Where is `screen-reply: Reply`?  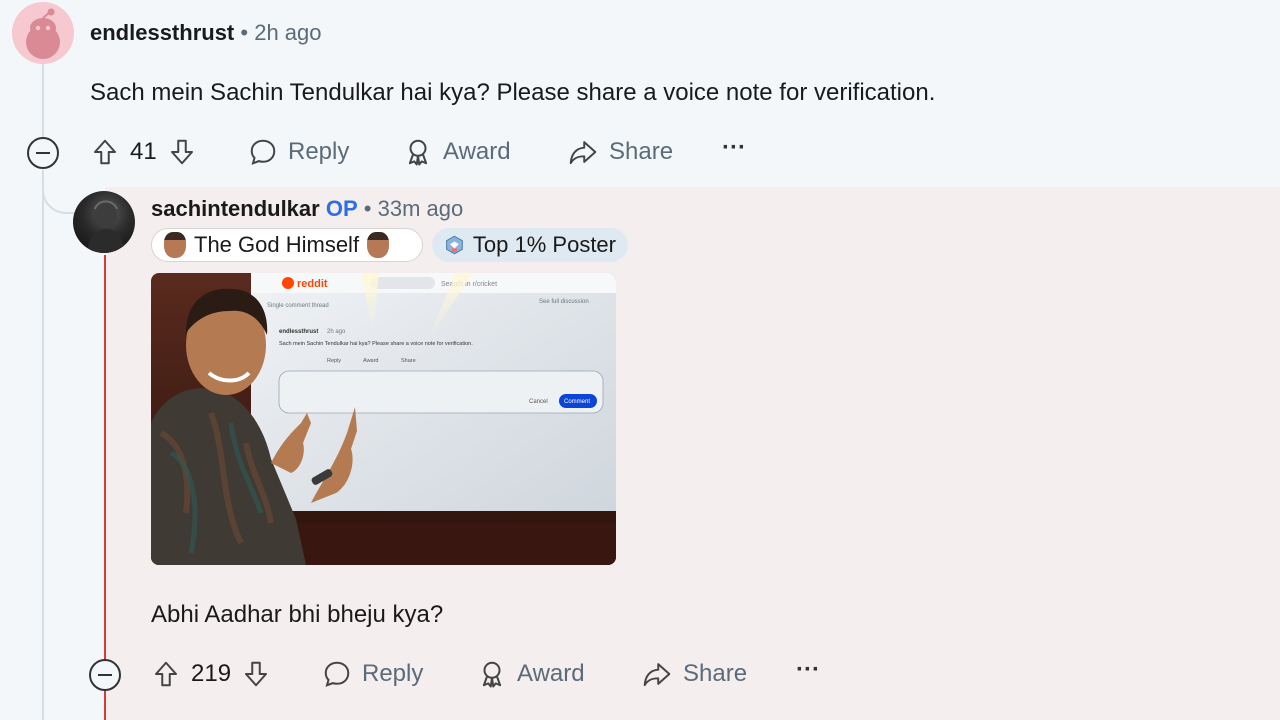 screen-reply: Reply is located at coordinates (334, 361).